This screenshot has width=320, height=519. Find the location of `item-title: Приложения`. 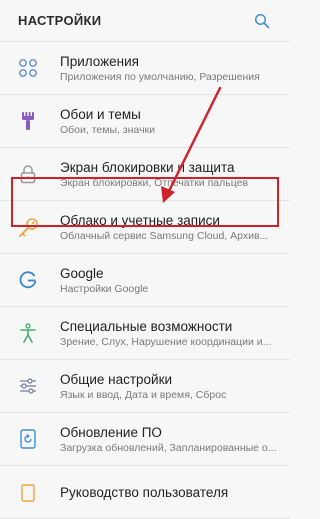

item-title: Приложения is located at coordinates (99, 61).